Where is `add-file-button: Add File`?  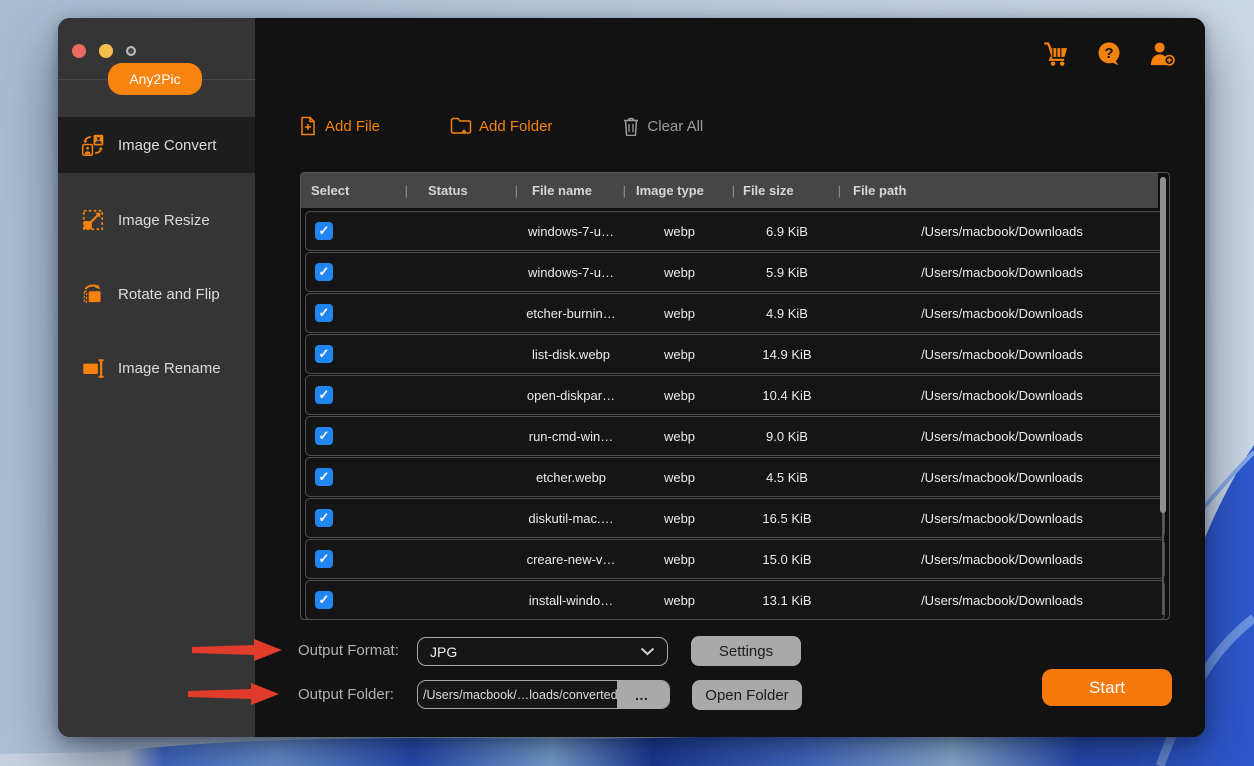
add-file-button: Add File is located at coordinates (339, 126).